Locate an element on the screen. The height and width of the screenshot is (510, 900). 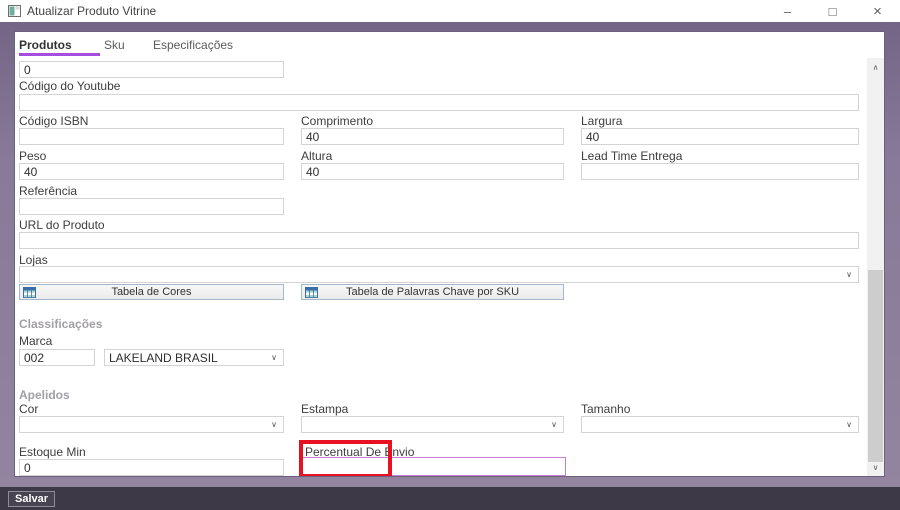
maximize-button: □ is located at coordinates (832, 11).